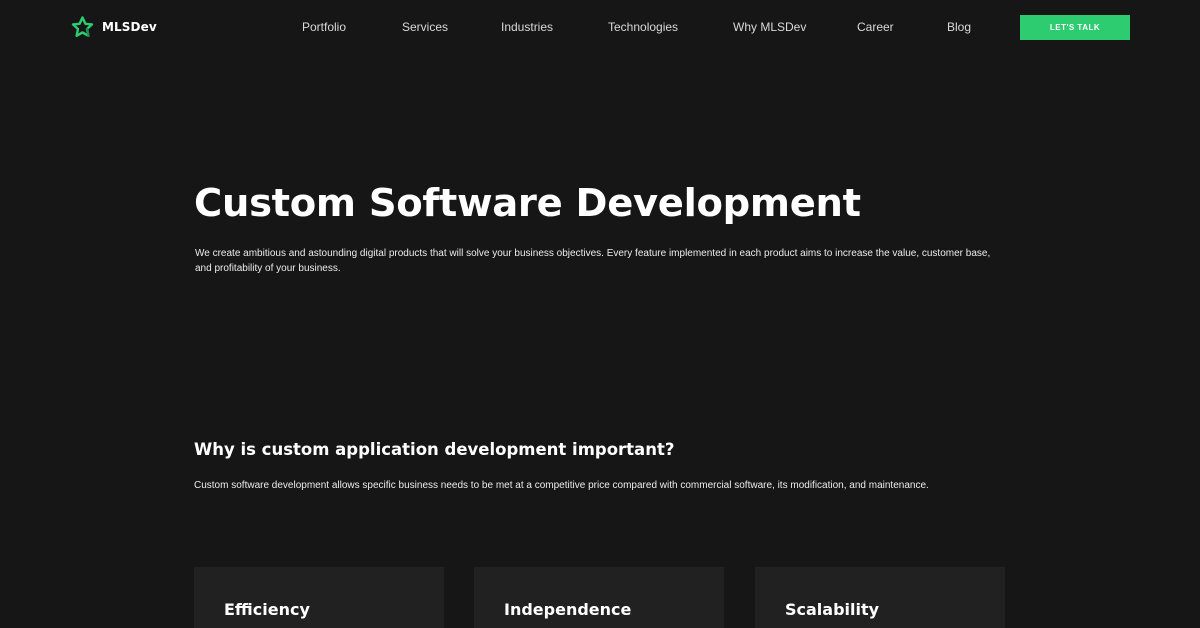 The width and height of the screenshot is (1200, 628). Describe the element at coordinates (425, 27) in the screenshot. I see `nav-services: Services` at that location.